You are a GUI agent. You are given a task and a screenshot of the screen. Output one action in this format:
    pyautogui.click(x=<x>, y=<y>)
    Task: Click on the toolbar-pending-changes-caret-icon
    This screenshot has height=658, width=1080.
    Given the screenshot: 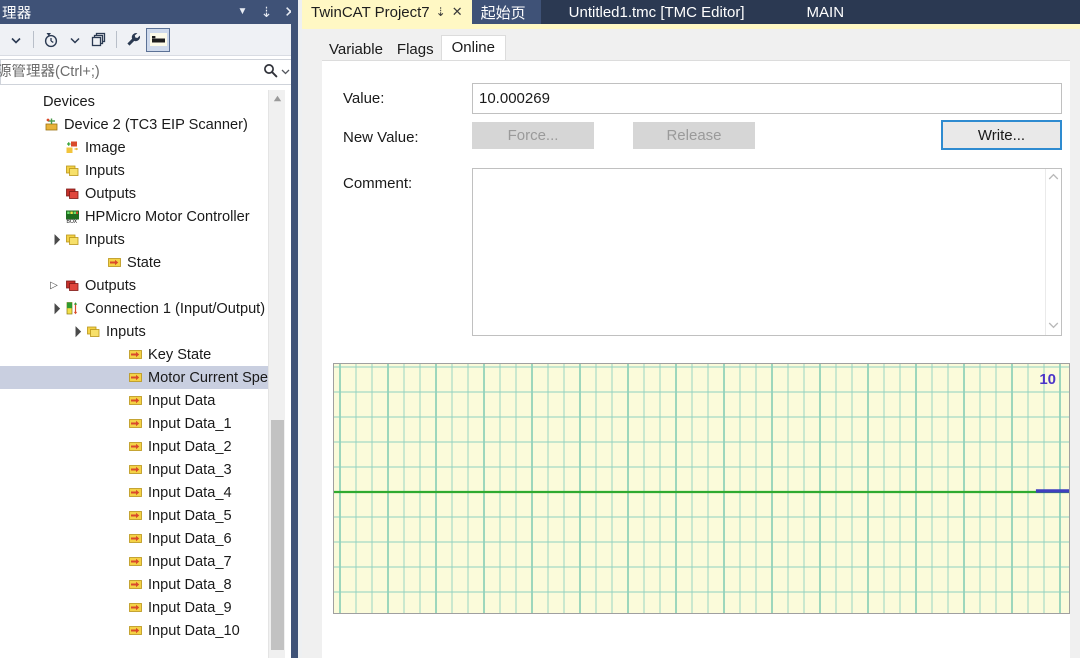 What is the action you would take?
    pyautogui.click(x=75, y=40)
    